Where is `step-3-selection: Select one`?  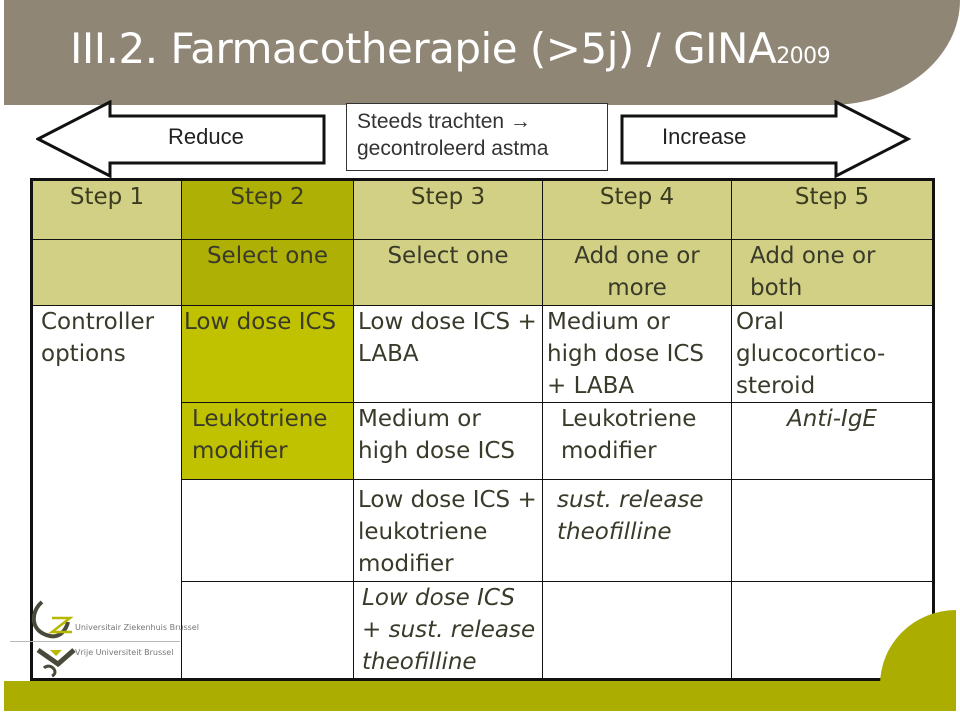
step-3-selection: Select one is located at coordinates (448, 272).